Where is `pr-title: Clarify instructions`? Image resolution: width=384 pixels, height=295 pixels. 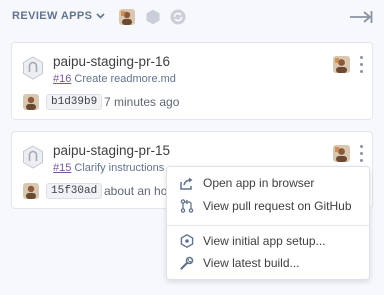 pr-title: Clarify instructions is located at coordinates (119, 168).